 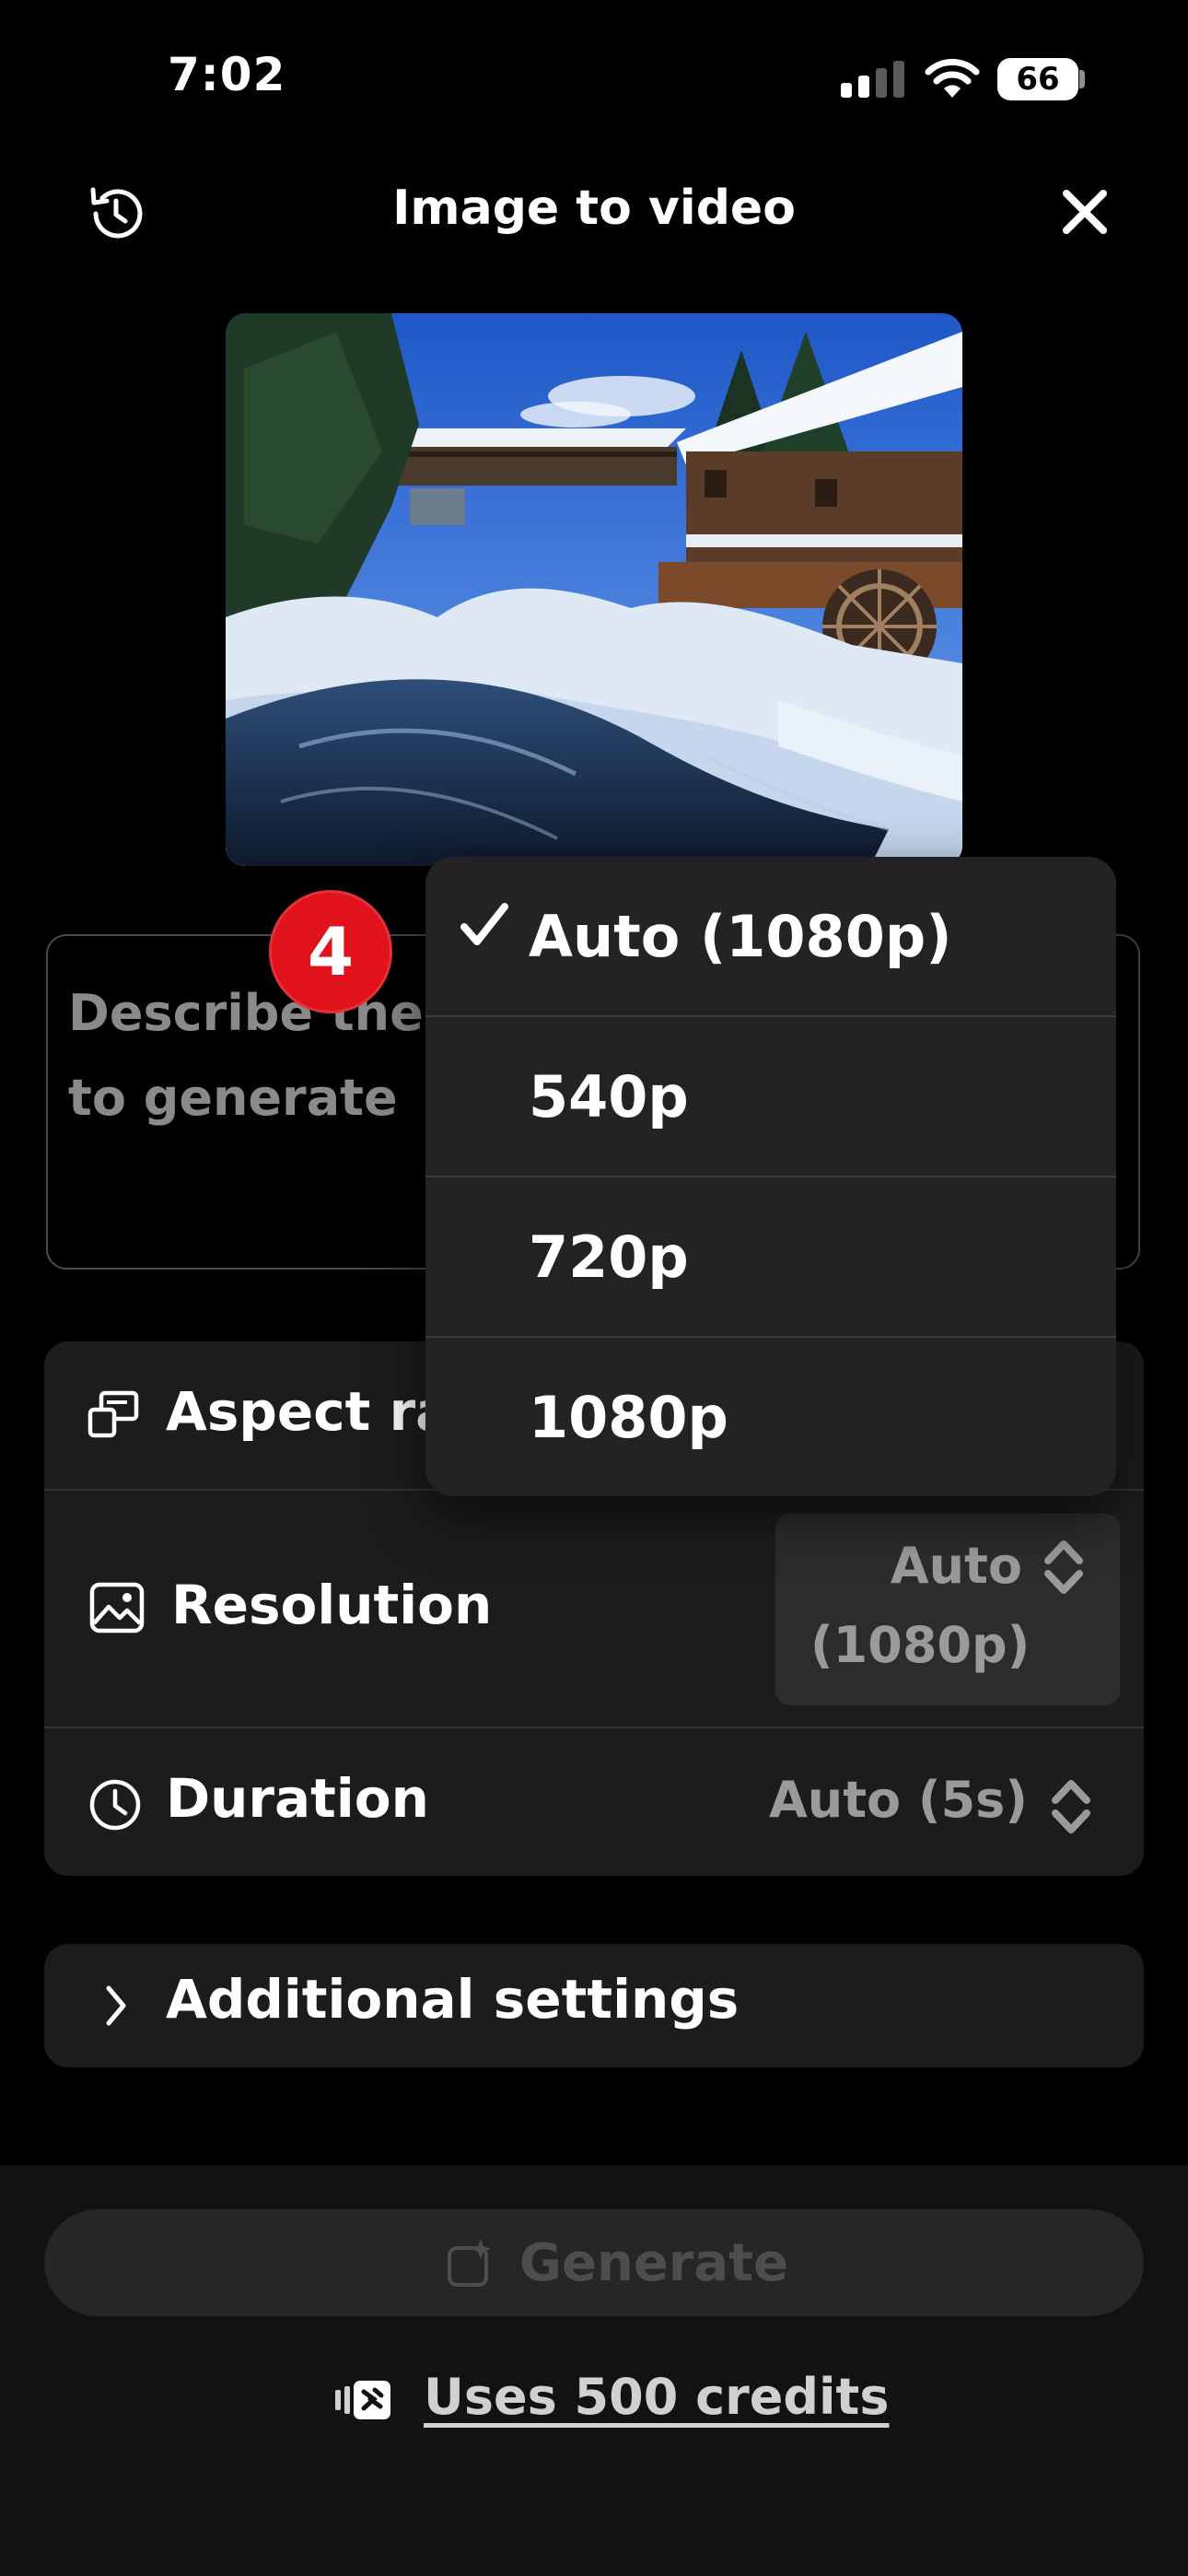 I want to click on duration-label: Duration, so click(x=297, y=1798).